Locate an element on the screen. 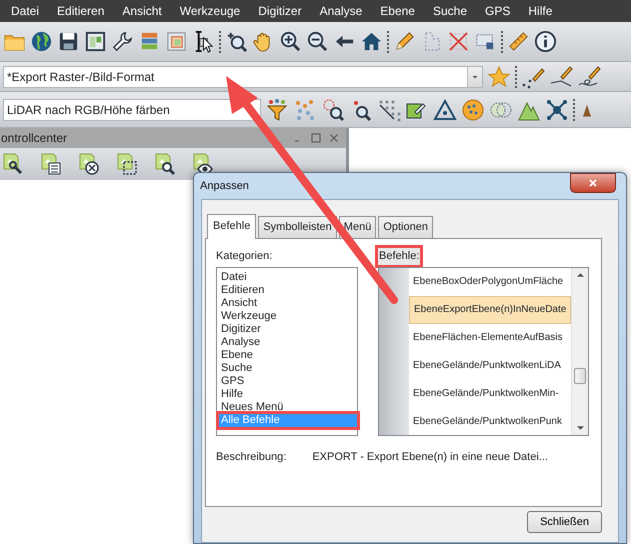 This screenshot has height=544, width=631. tab: Symbolleisten is located at coordinates (297, 227).